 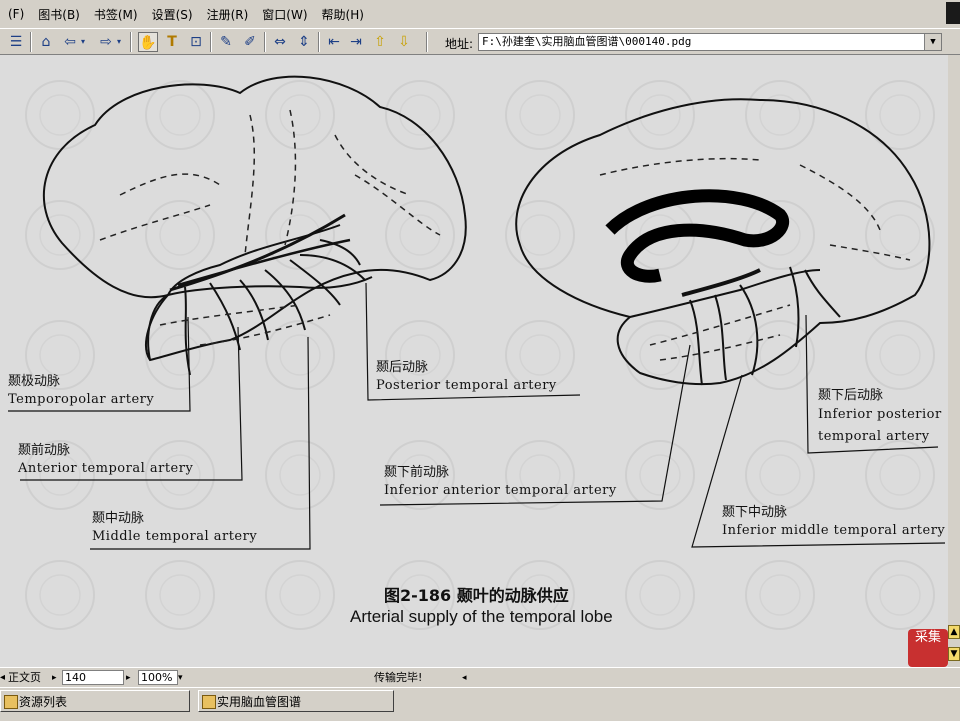 I want to click on temporopolar-label-cn: 颞极动脉, so click(x=34, y=381).